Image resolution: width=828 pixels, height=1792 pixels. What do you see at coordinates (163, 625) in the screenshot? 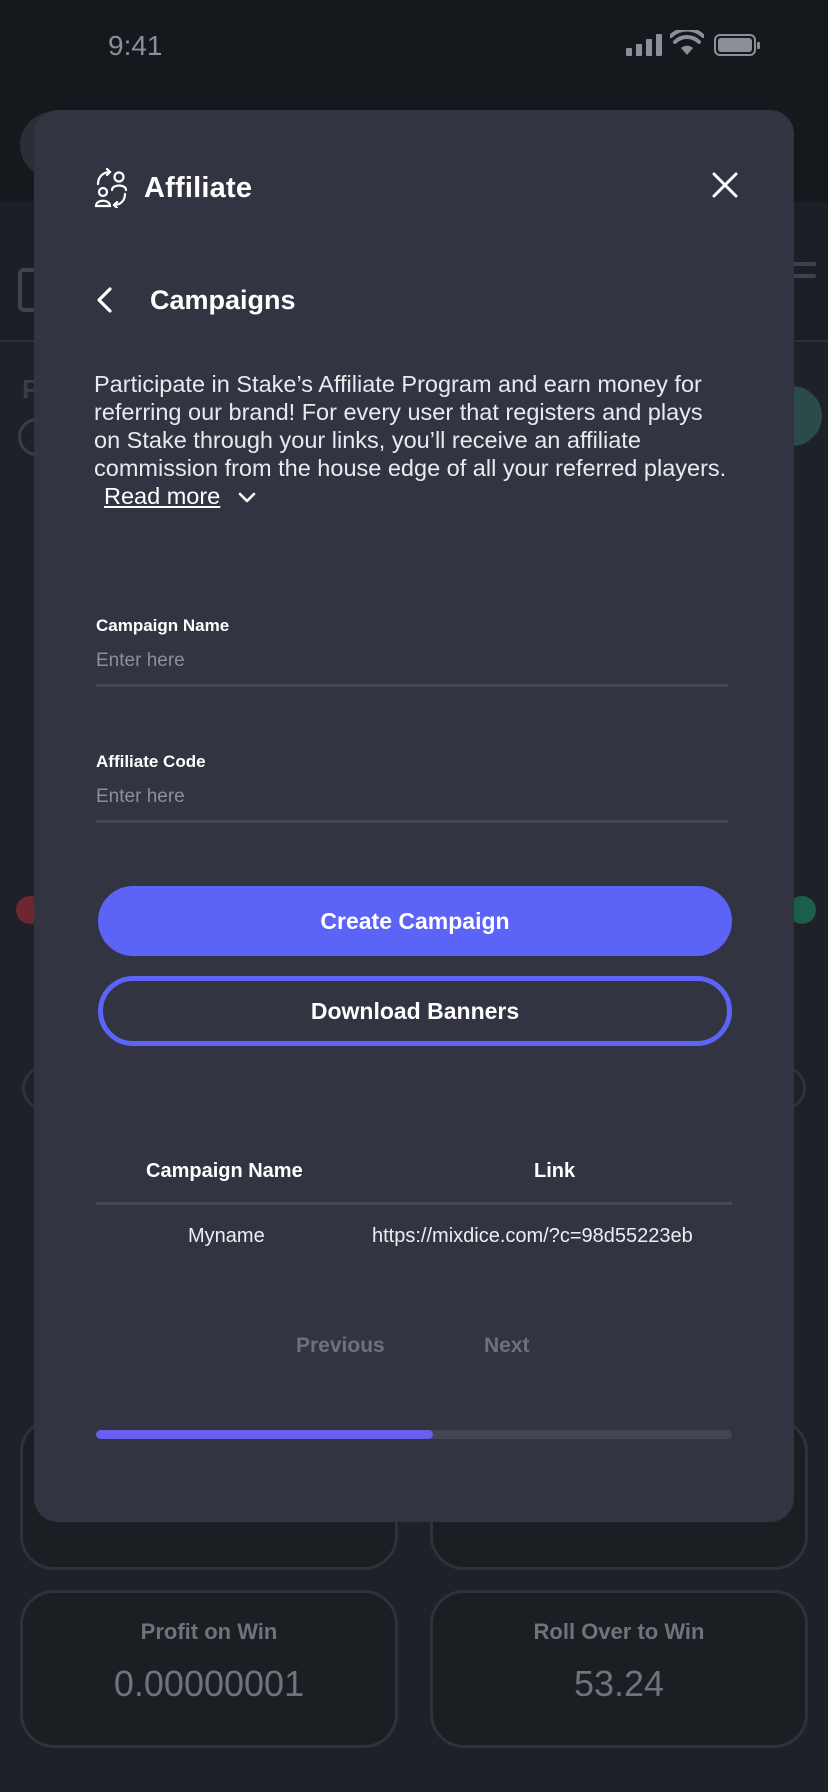
I see `campaign-name-label: Campaign Name` at bounding box center [163, 625].